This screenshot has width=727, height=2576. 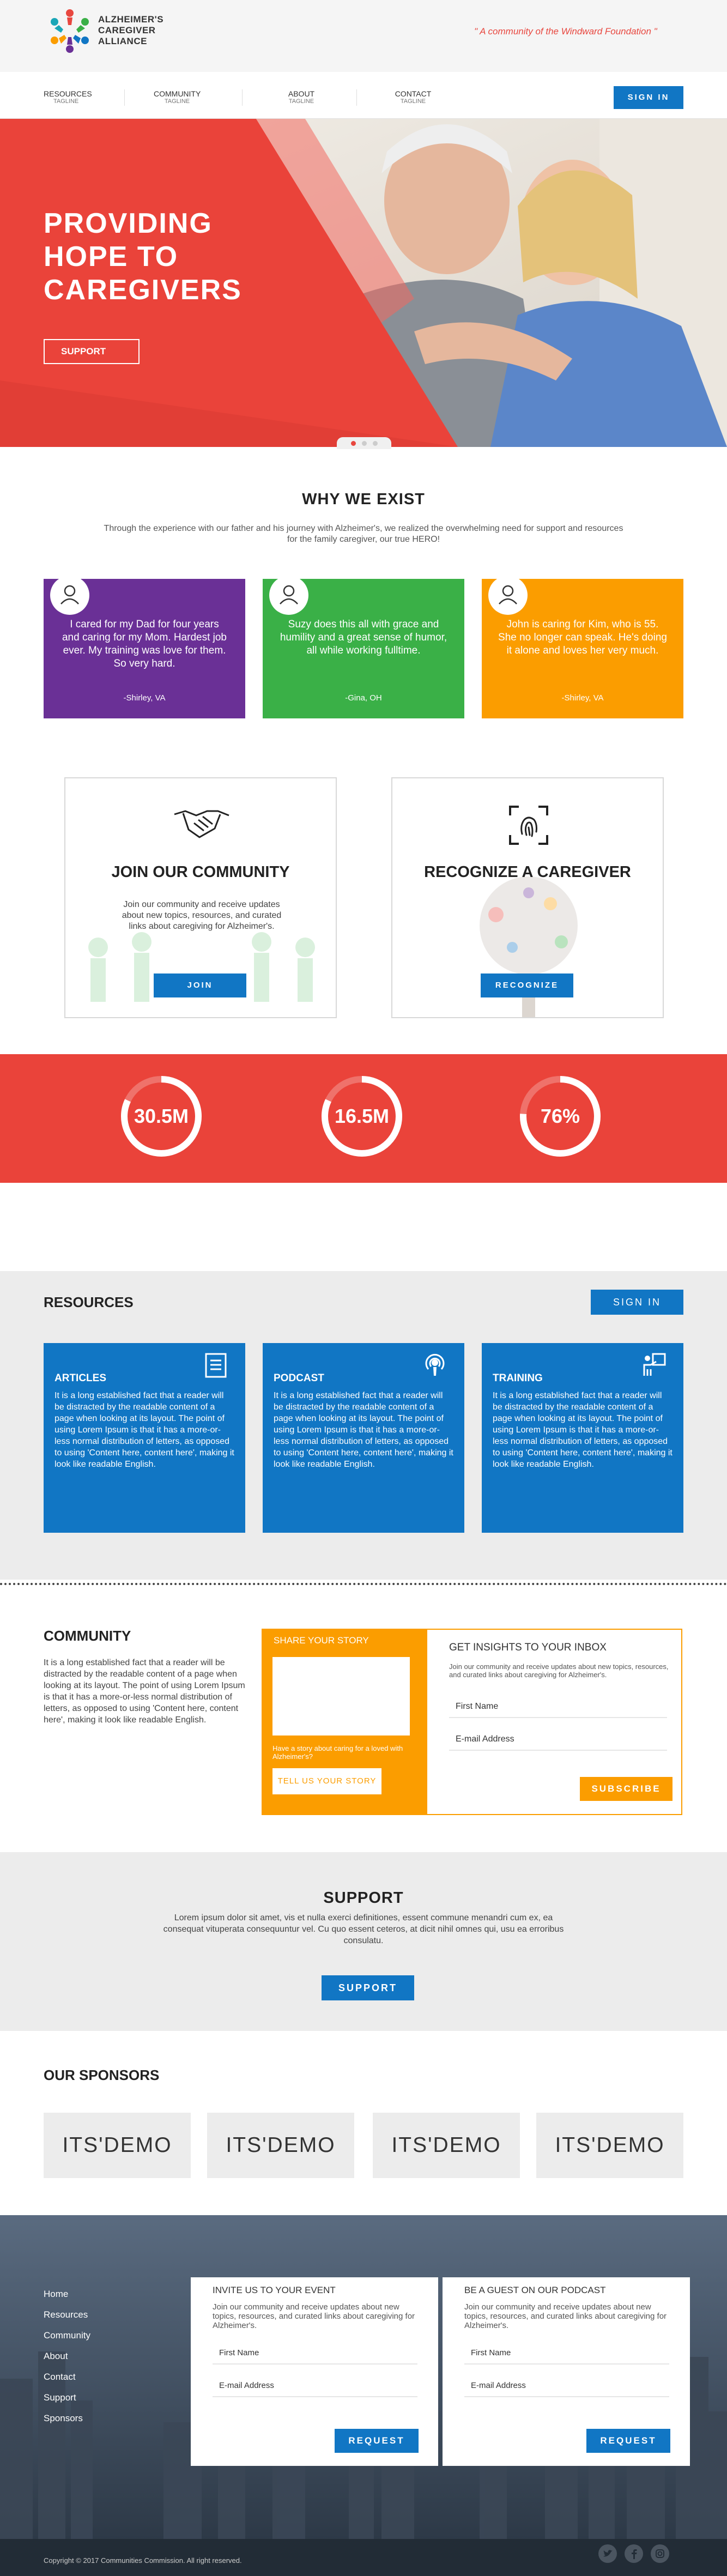 I want to click on hero-title-line: HOPE TO, so click(x=111, y=257).